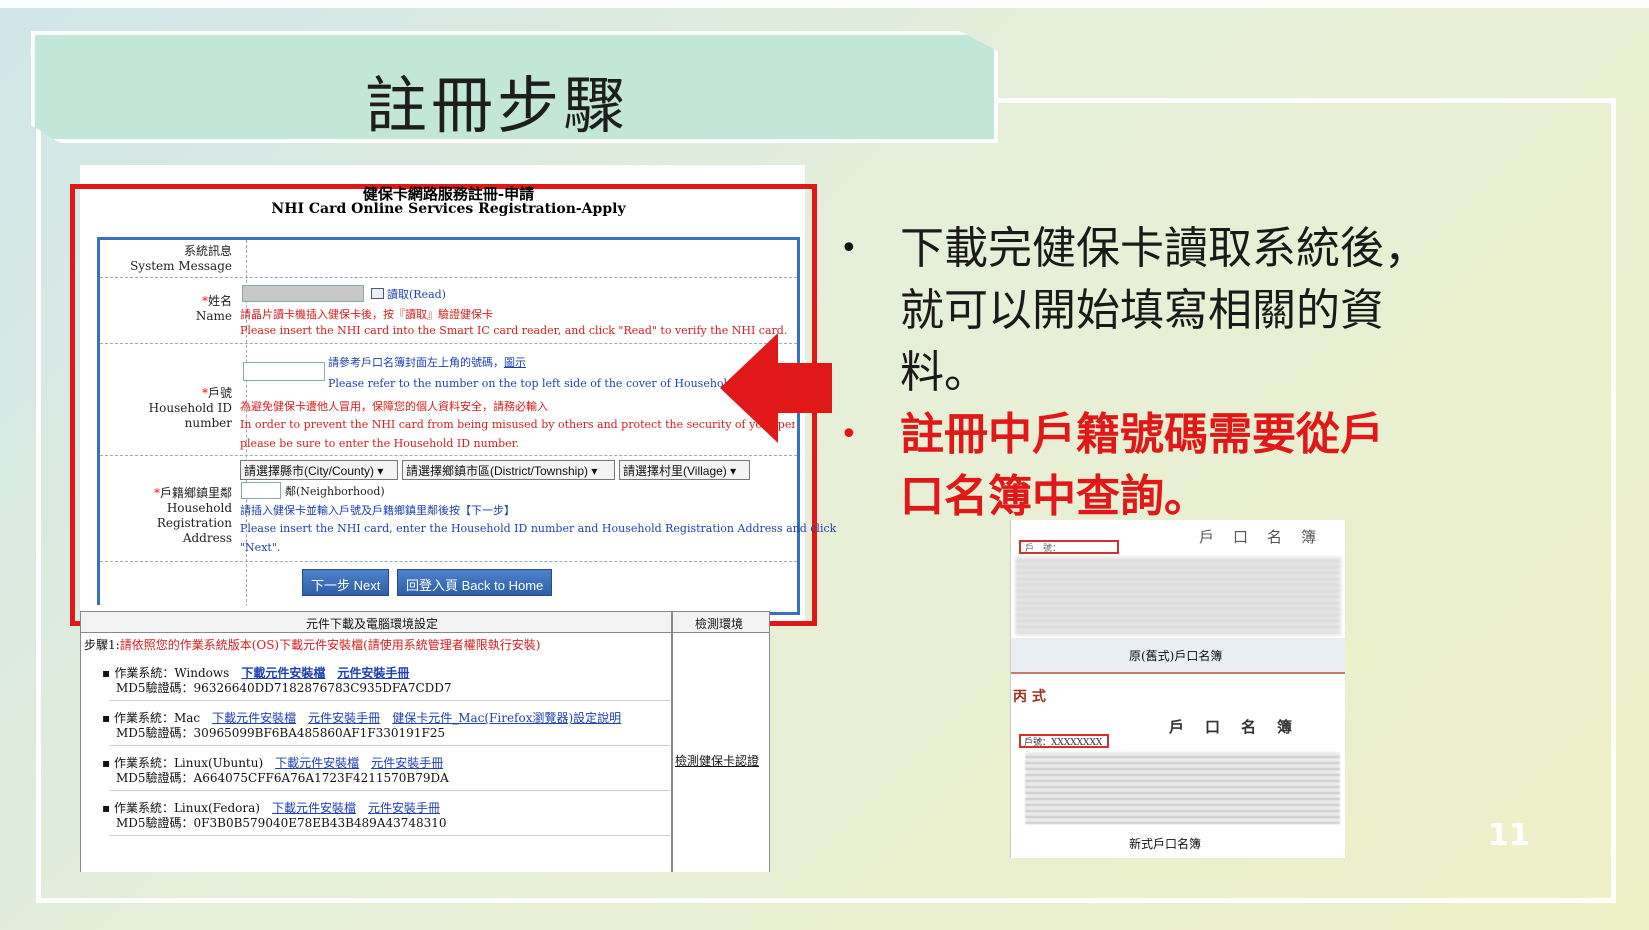  What do you see at coordinates (207, 251) in the screenshot?
I see `system-message-label: 系統訊息` at bounding box center [207, 251].